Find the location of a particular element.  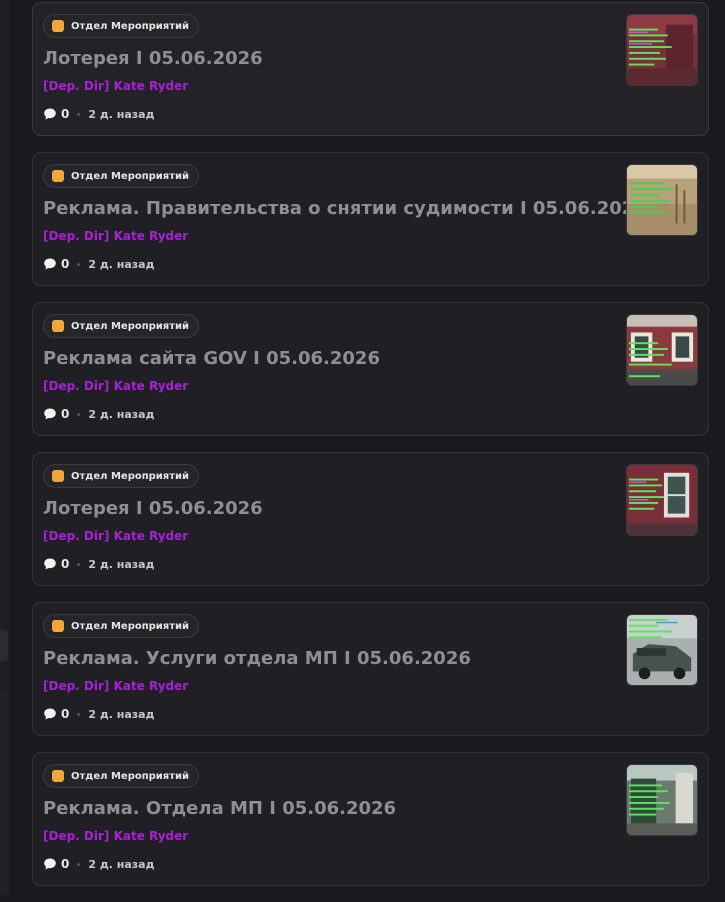

screenshot-thumbnail-red-wall is located at coordinates (662, 50).